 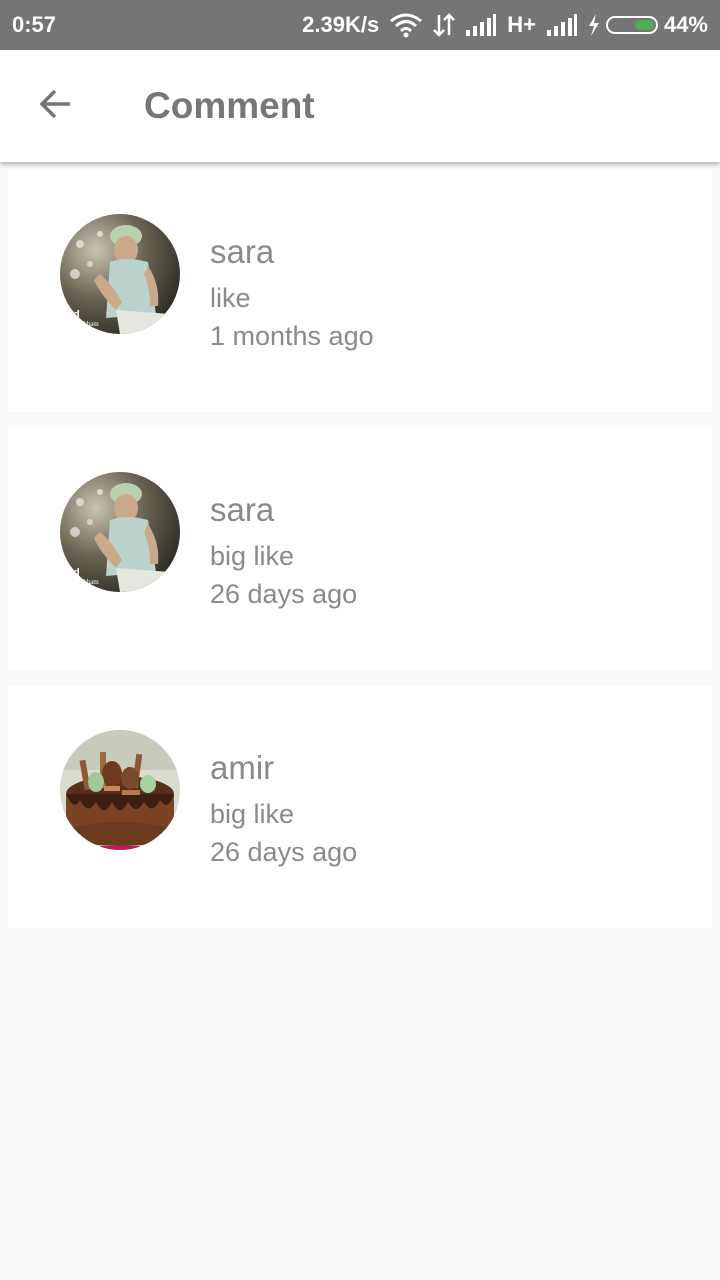 What do you see at coordinates (406, 25) in the screenshot?
I see `wifi-icon` at bounding box center [406, 25].